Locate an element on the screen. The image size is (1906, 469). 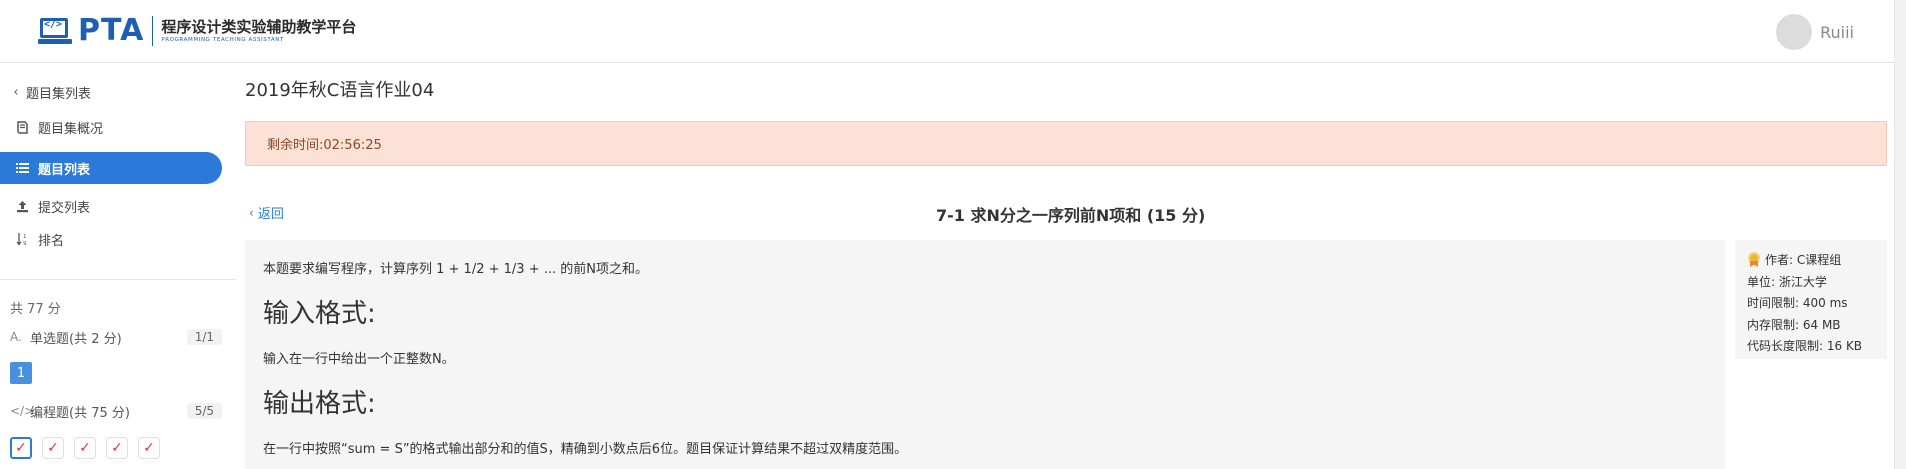
back-label: 返回 is located at coordinates (270, 214).